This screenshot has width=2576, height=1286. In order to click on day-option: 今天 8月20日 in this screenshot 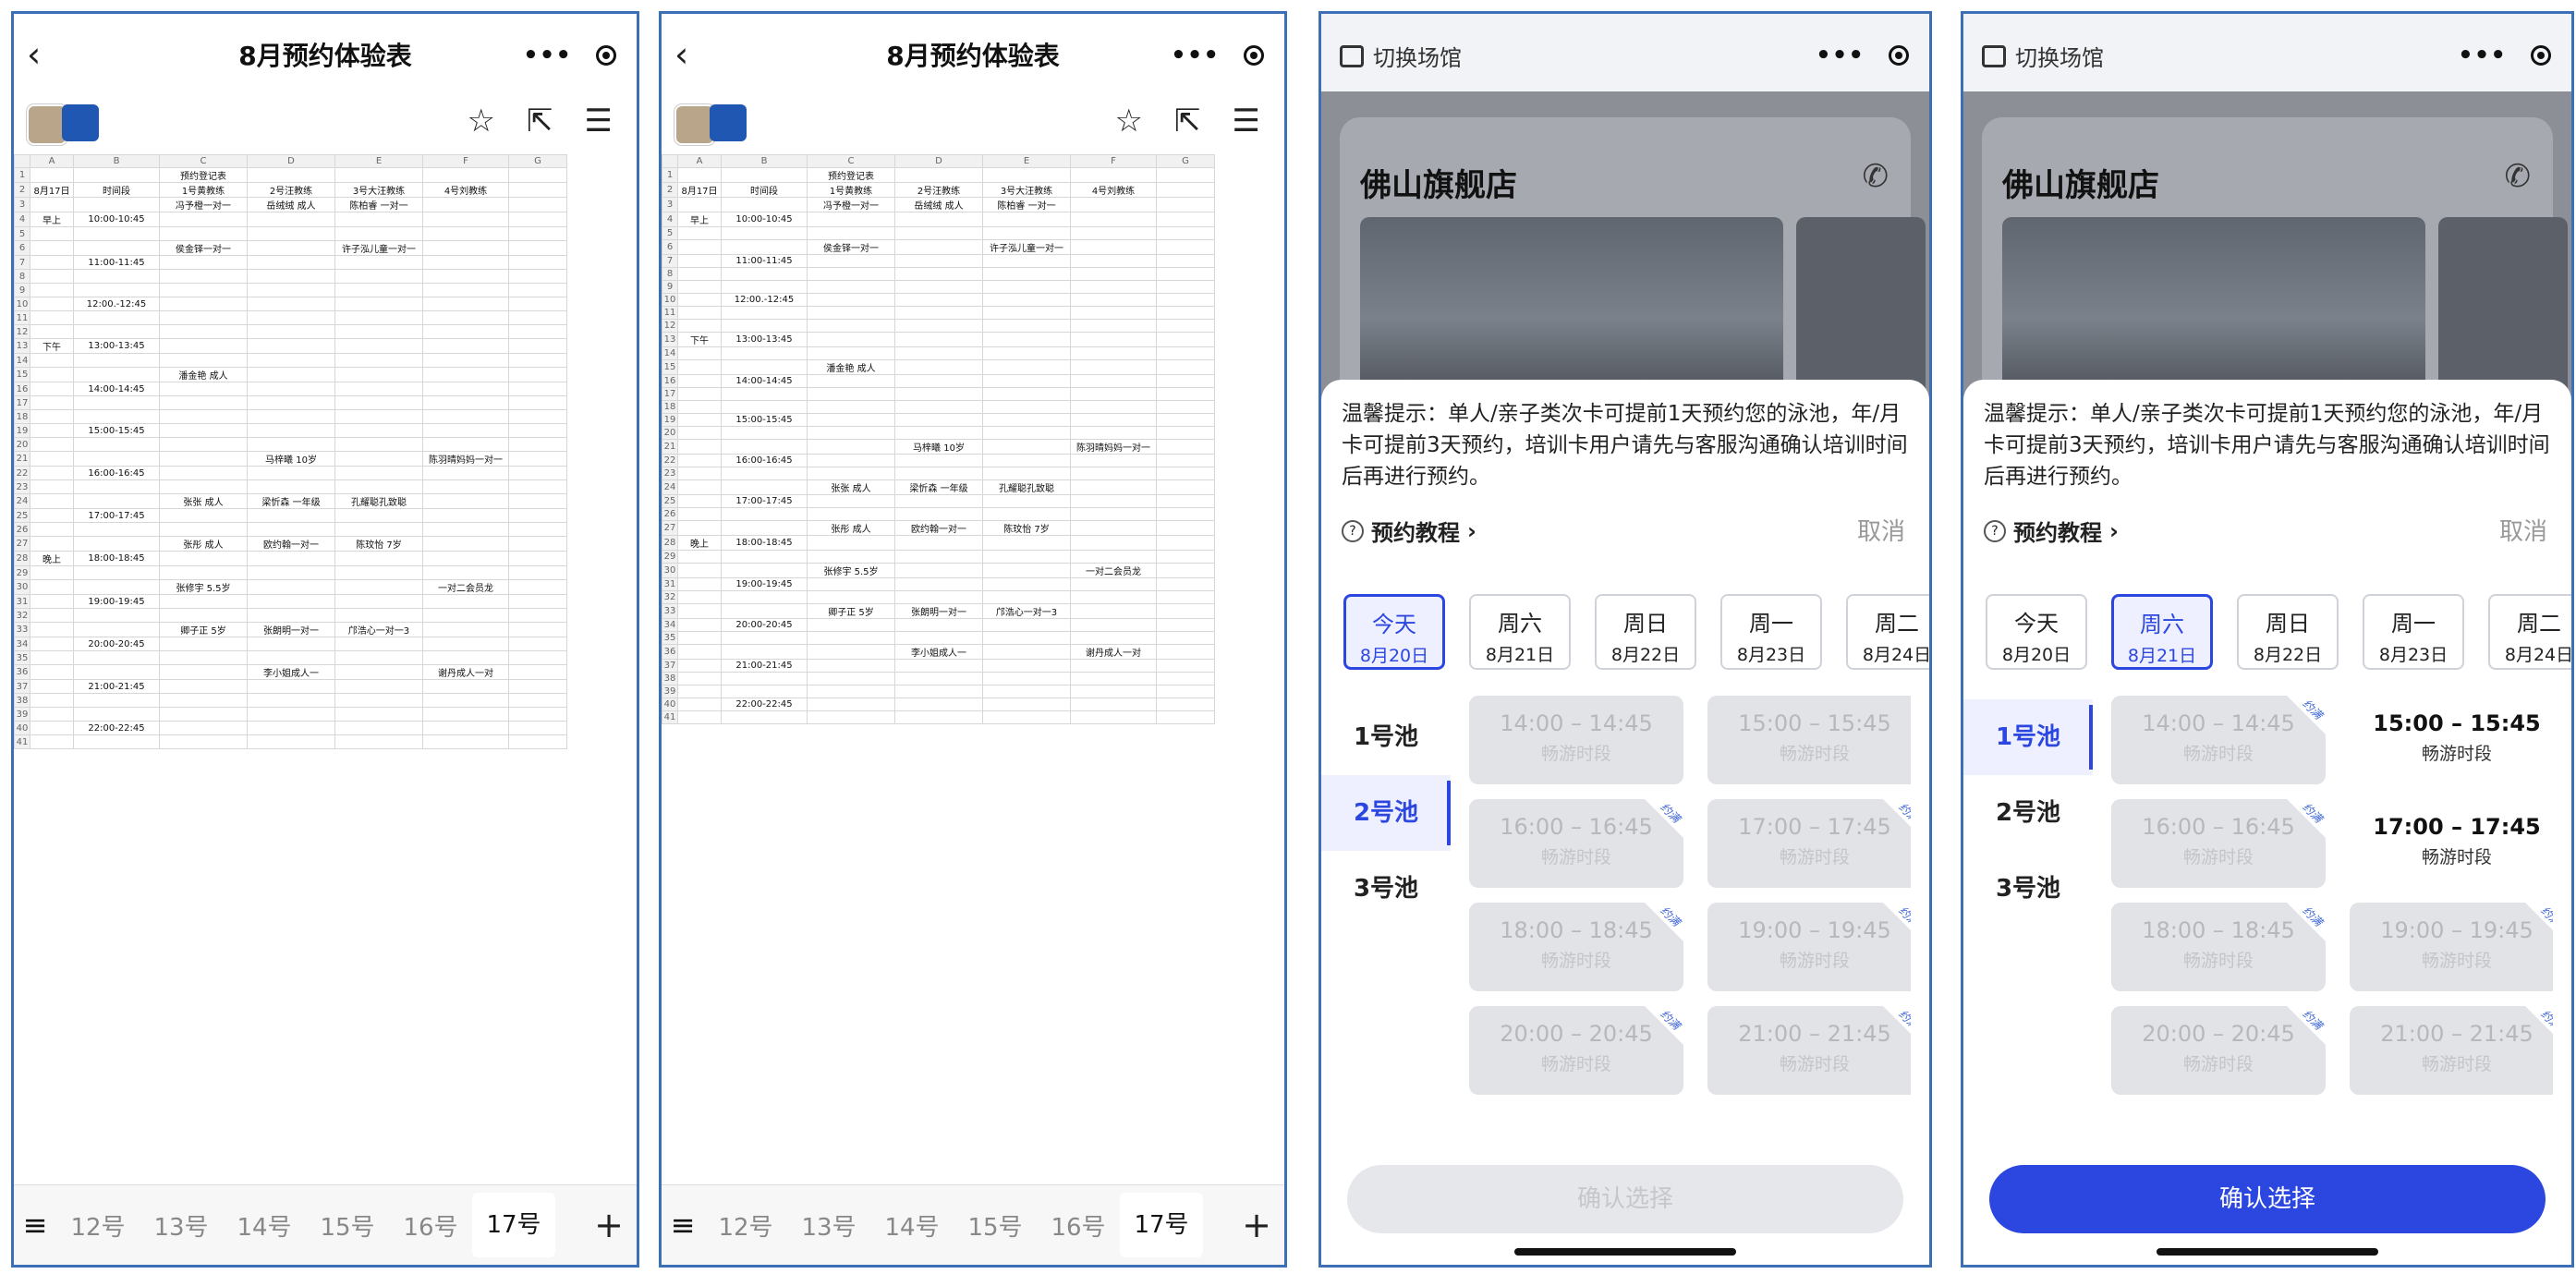, I will do `click(1394, 632)`.